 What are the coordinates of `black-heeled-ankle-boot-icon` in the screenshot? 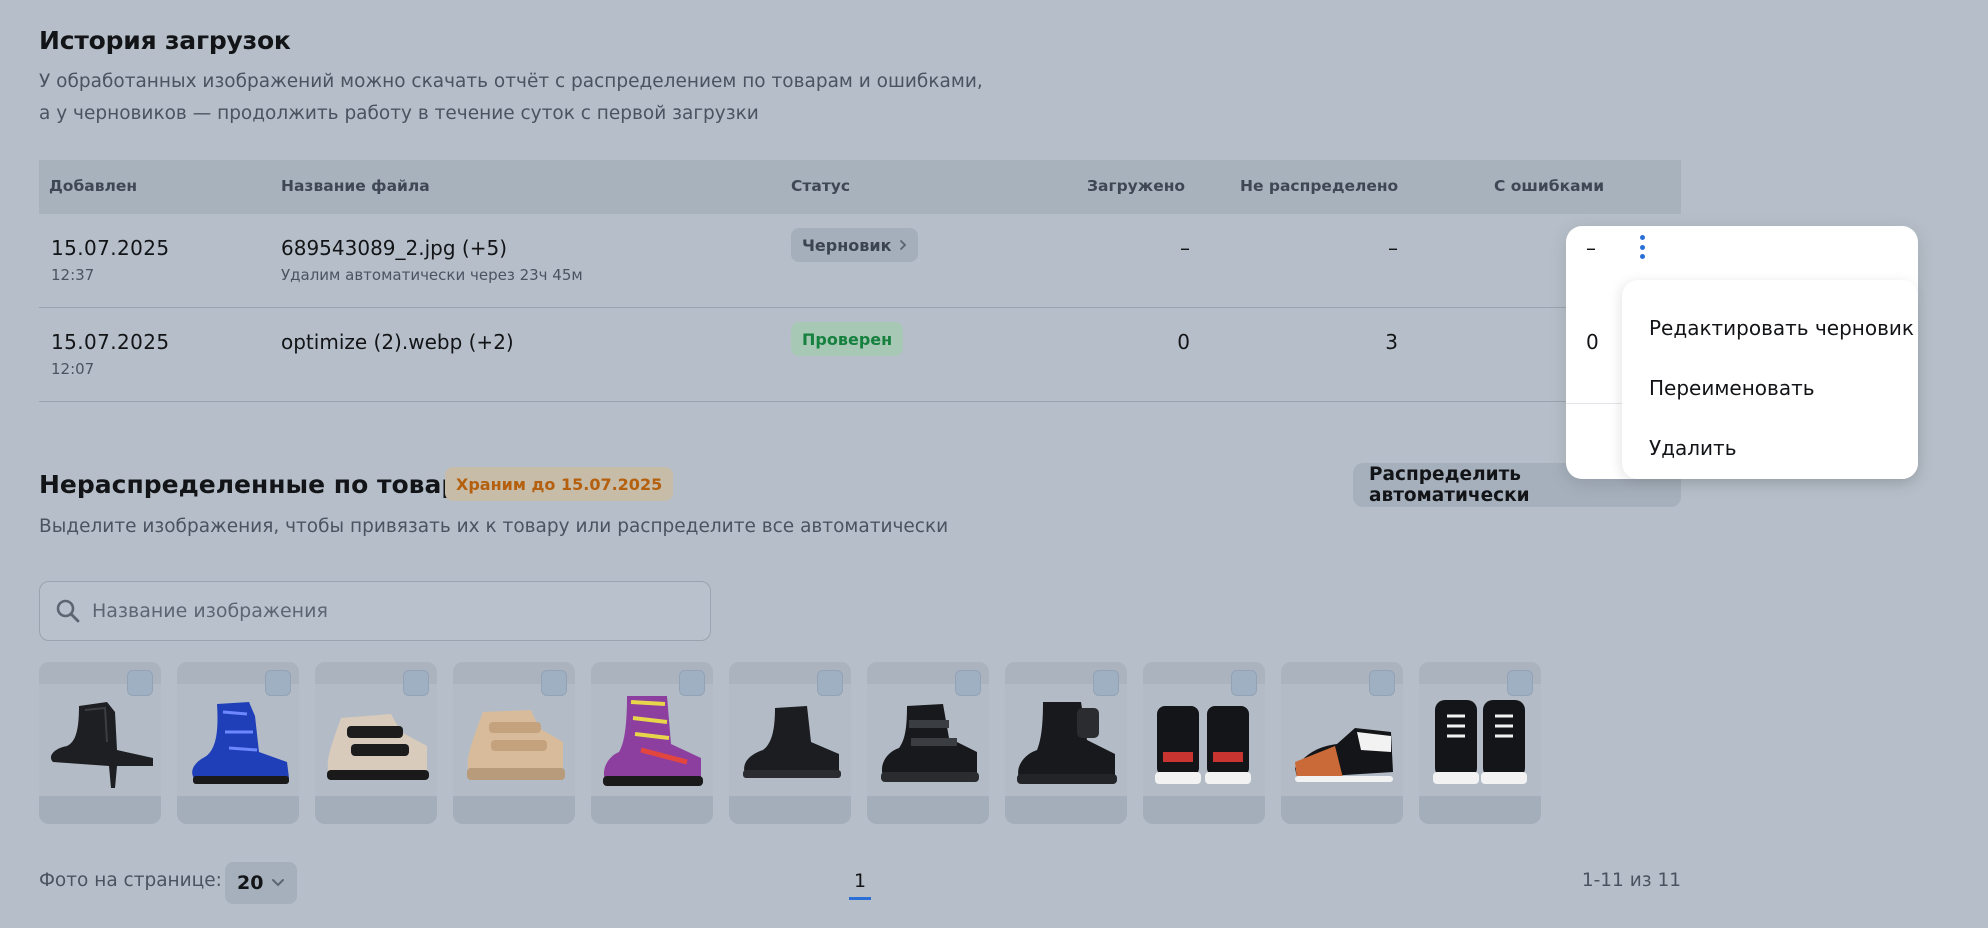 It's located at (101, 745).